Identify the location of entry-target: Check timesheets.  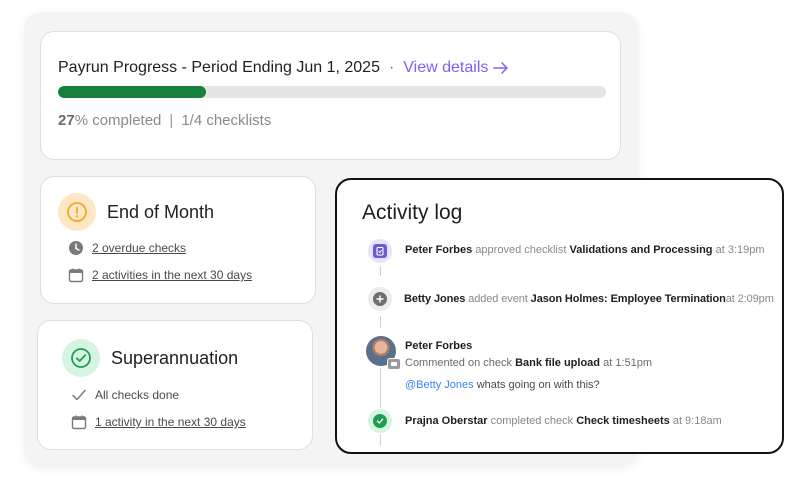
(623, 421).